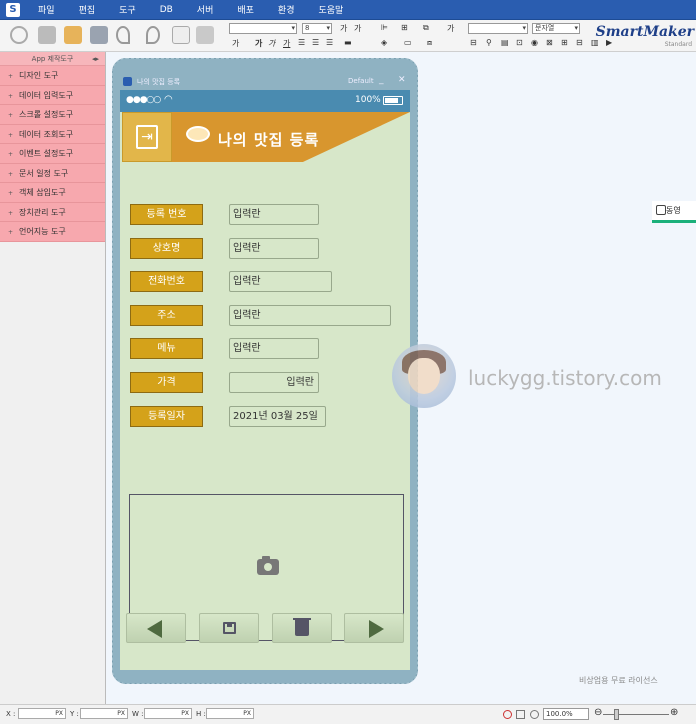 The width and height of the screenshot is (696, 724). Describe the element at coordinates (556, 28) in the screenshot. I see `style-select: 문자열` at that location.